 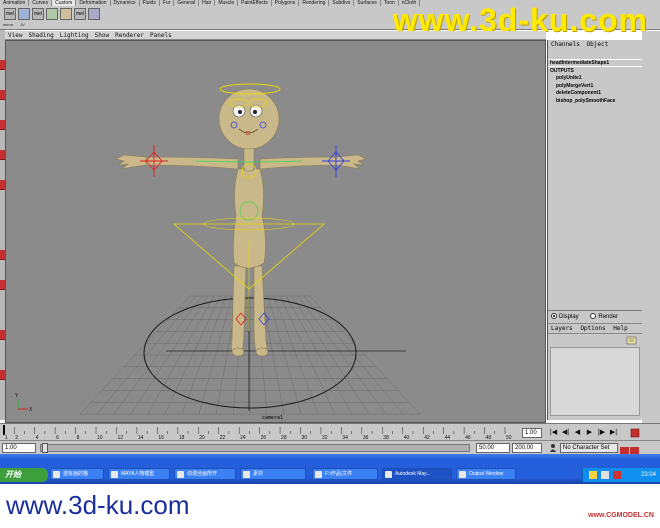 I want to click on character-left-pupil, so click(x=240, y=112).